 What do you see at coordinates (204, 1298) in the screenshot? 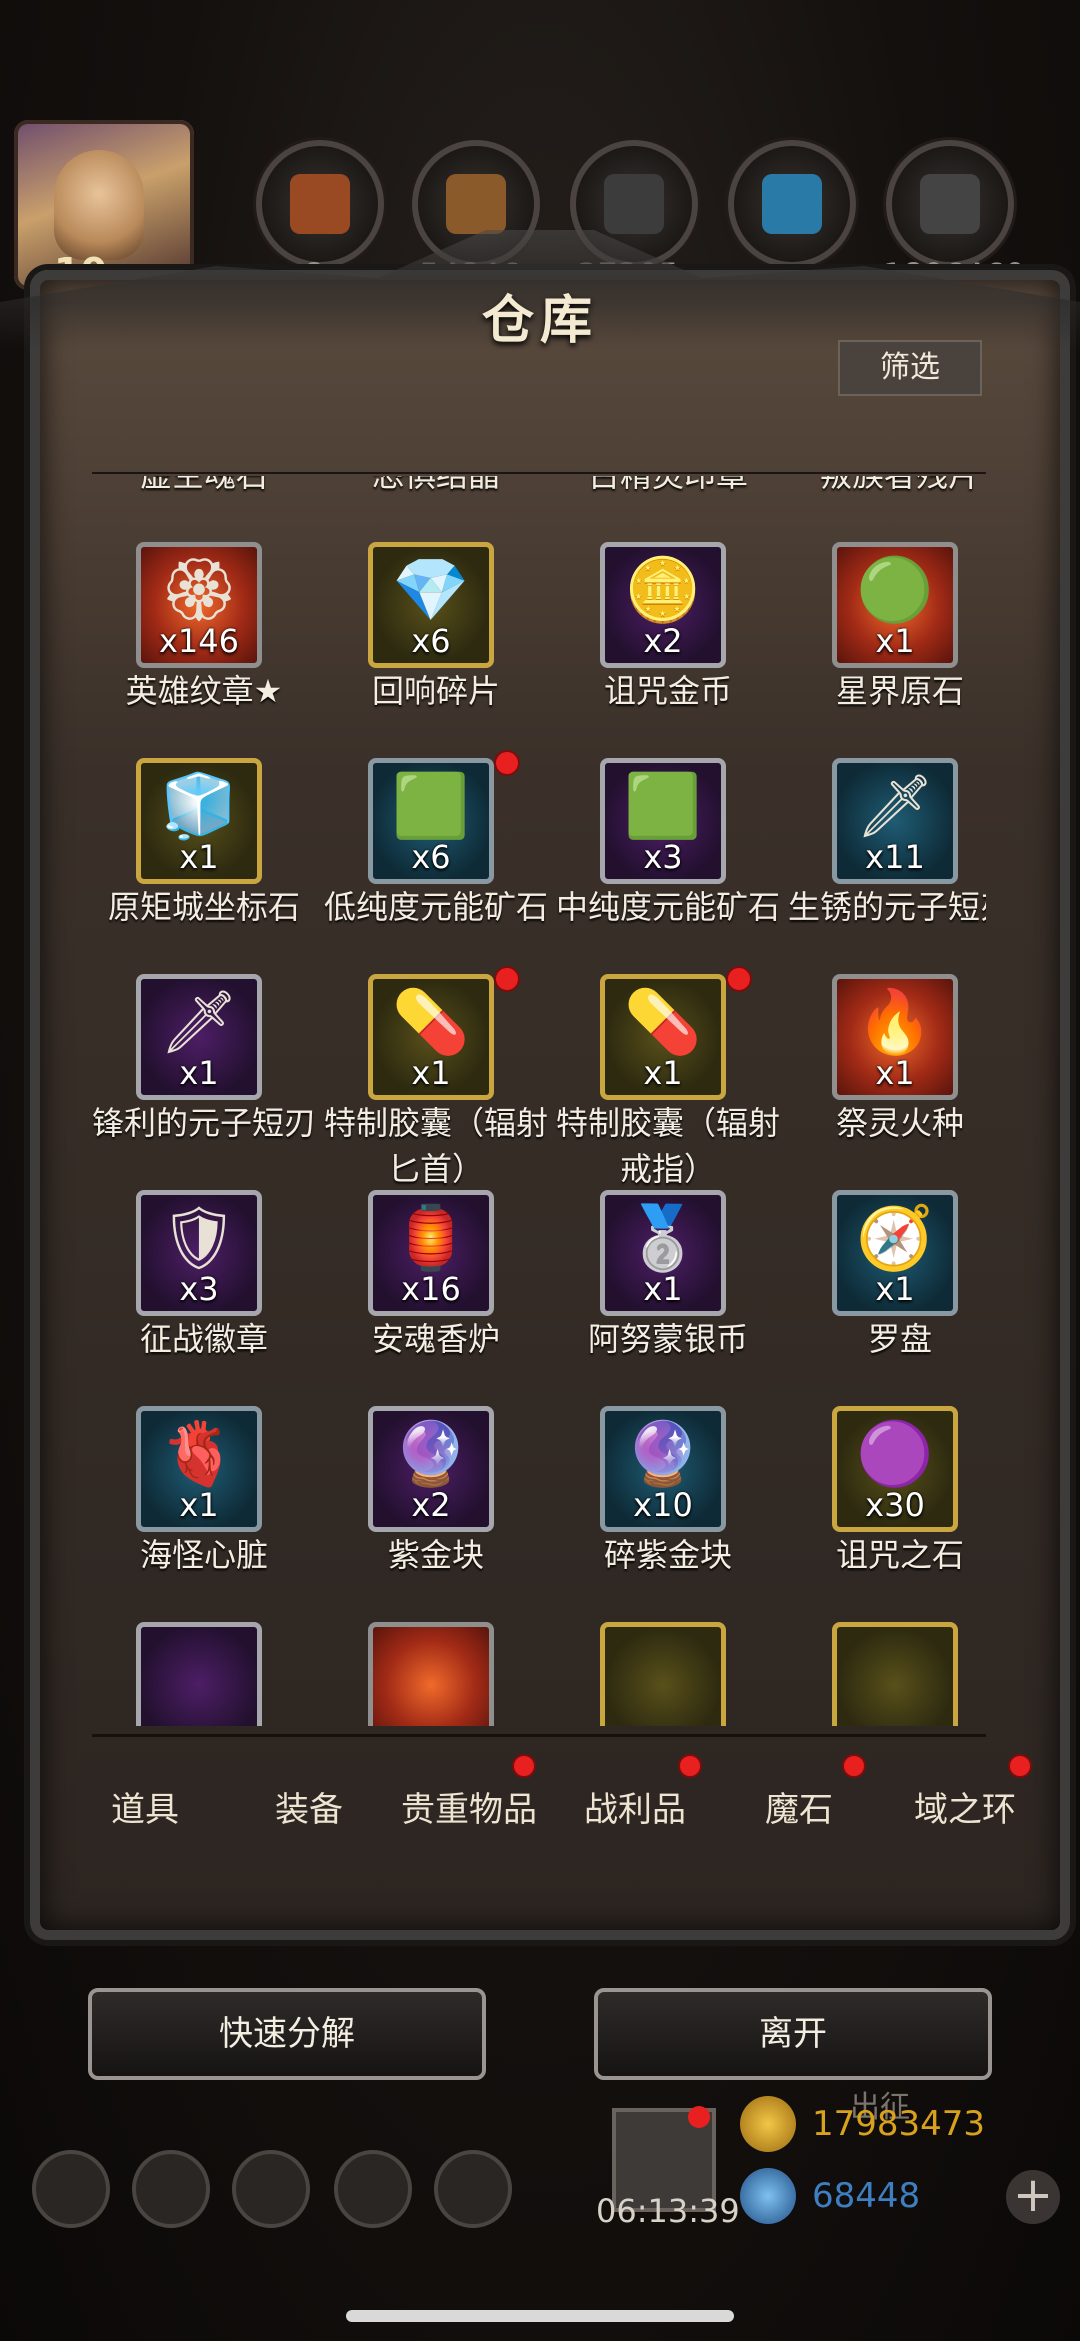
I see `item-slot: 🛡 x3 征战徽章` at bounding box center [204, 1298].